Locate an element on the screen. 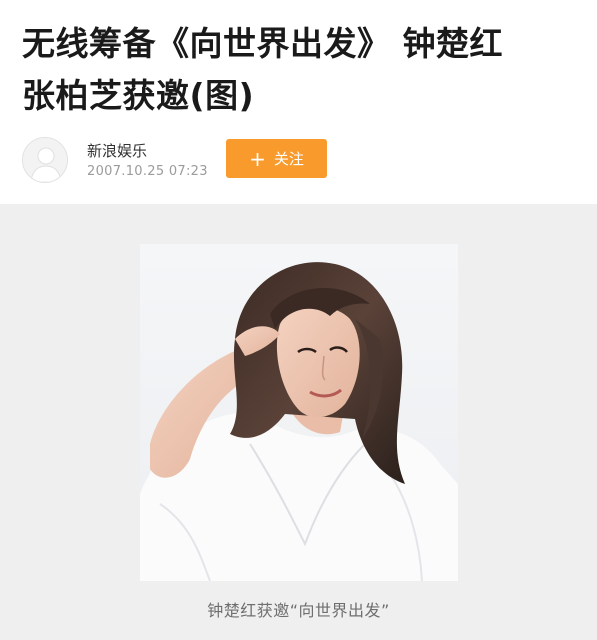 This screenshot has width=597, height=640. title-line-1: 无线筹备《向世界出发》 钟楚红 is located at coordinates (262, 43).